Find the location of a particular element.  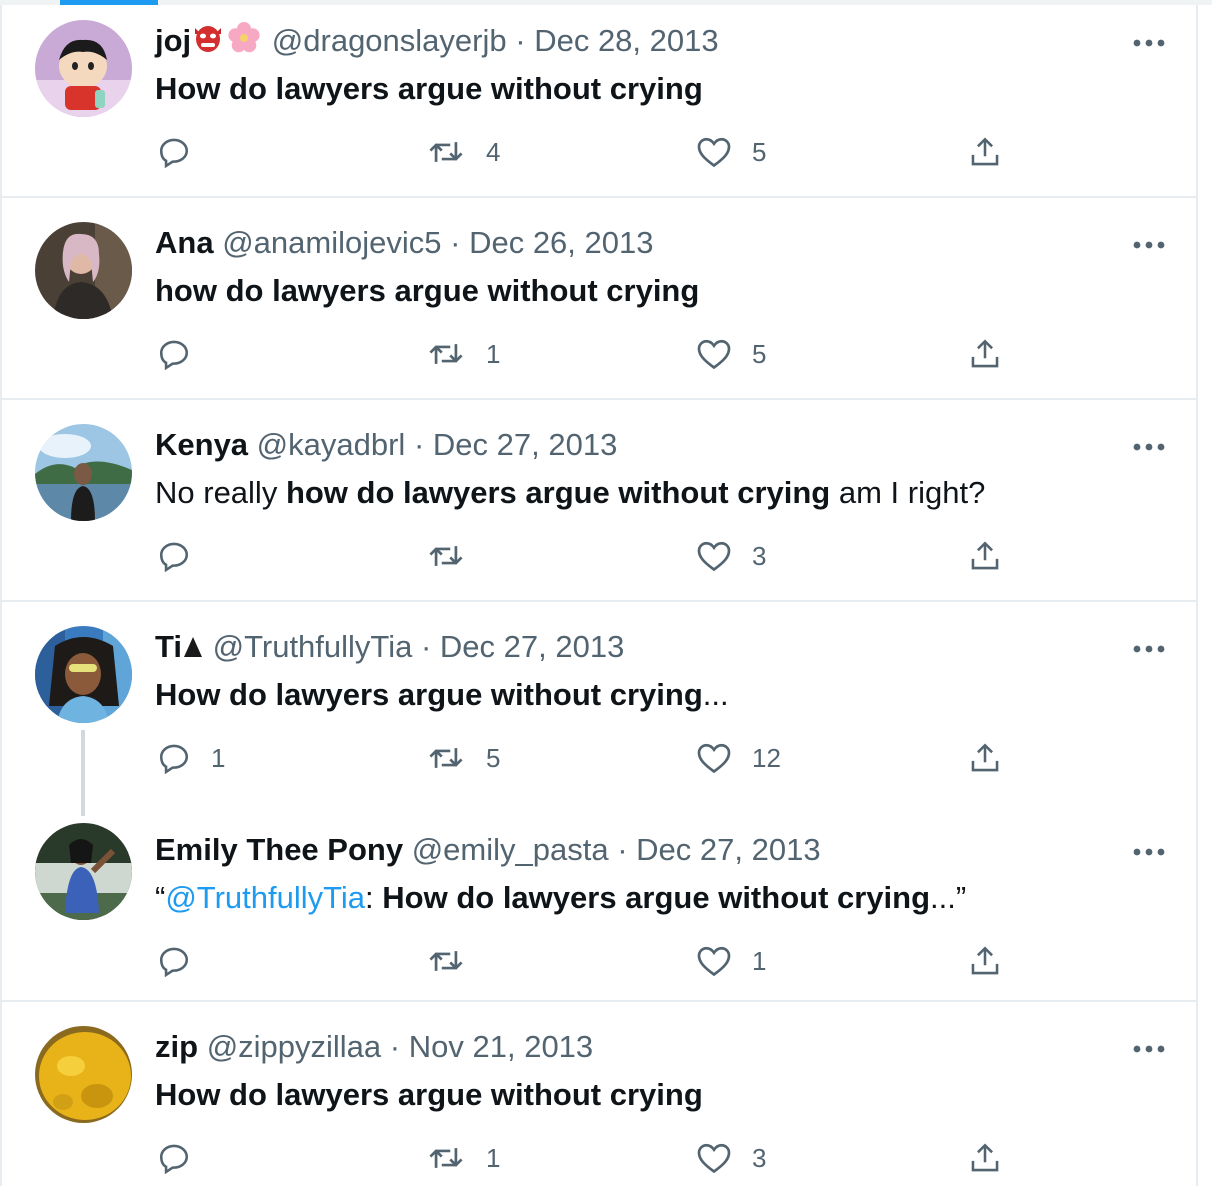

text-segment: ...” is located at coordinates (948, 897).